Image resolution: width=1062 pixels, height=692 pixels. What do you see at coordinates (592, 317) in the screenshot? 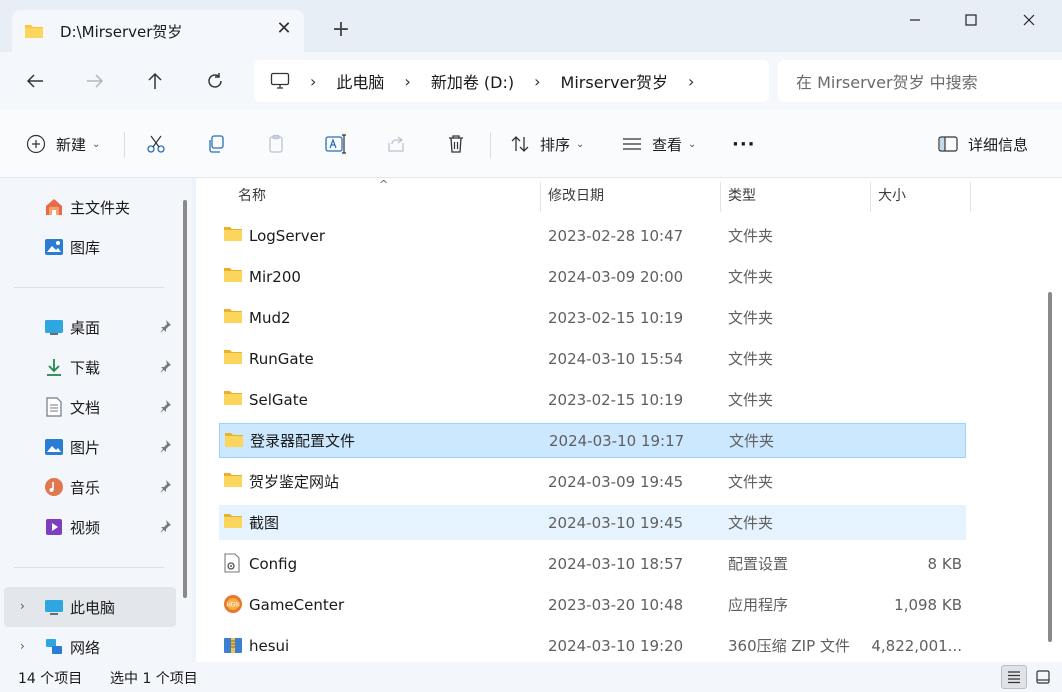
I see `table-row: Mud2 2023-02-15 10:19 文件夹` at bounding box center [592, 317].